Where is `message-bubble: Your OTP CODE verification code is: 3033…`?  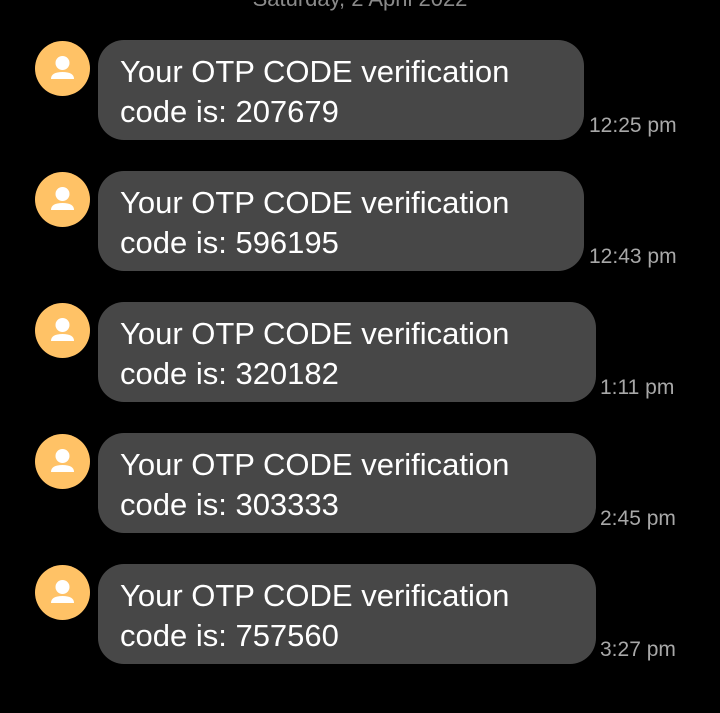
message-bubble: Your OTP CODE verification code is: 3033… is located at coordinates (347, 483).